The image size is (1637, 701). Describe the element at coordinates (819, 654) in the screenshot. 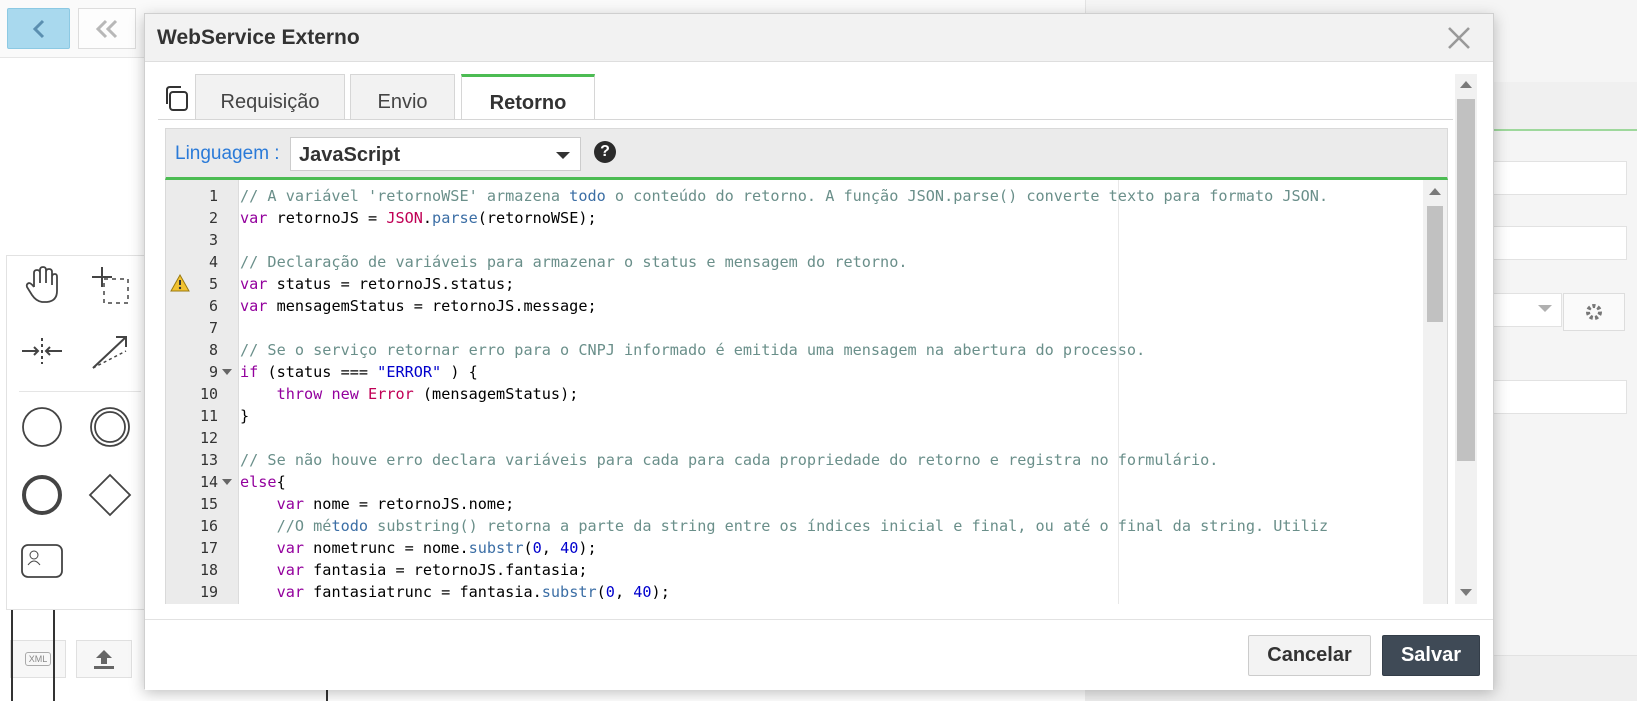

I see `dialog-footer: Cancelar Salvar` at that location.